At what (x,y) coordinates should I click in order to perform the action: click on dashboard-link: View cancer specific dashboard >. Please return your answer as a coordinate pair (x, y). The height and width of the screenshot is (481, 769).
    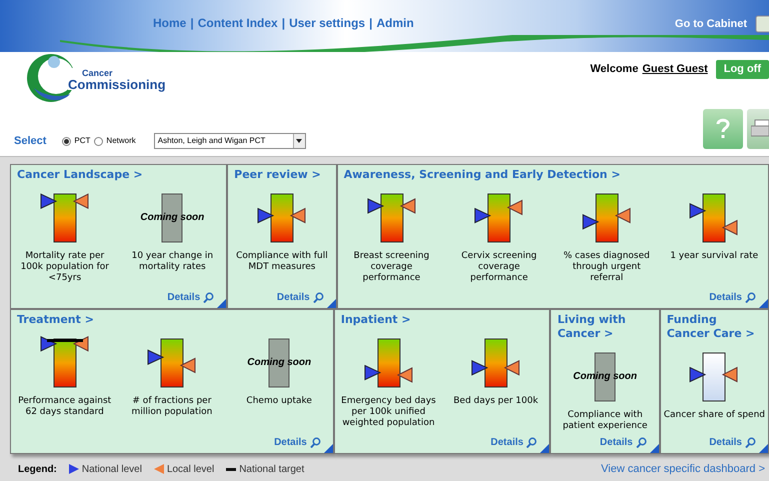
    Looking at the image, I should click on (683, 469).